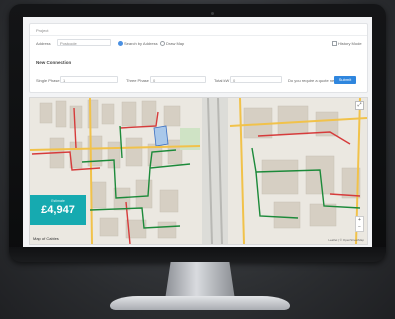  Describe the element at coordinates (200, 281) in the screenshot. I see `monitor-stand-neck` at that location.